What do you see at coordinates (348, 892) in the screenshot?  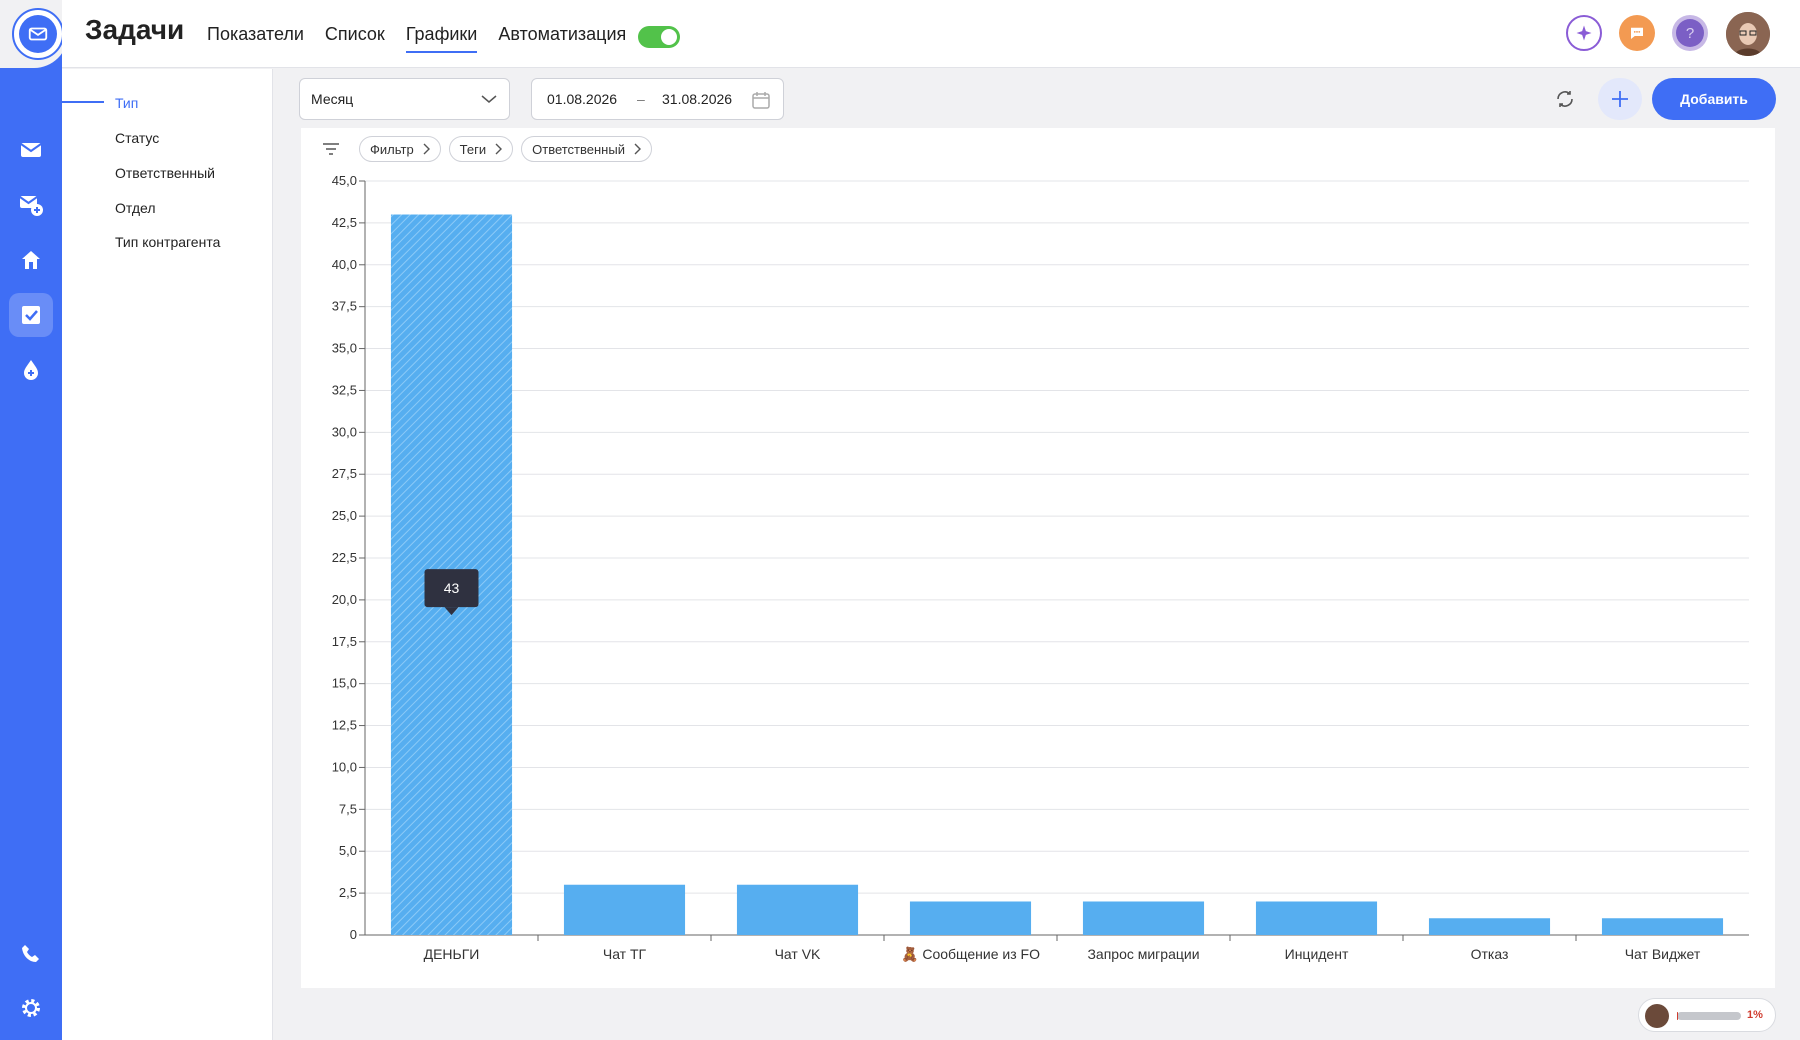 I see `y-tick-label: 2,5` at bounding box center [348, 892].